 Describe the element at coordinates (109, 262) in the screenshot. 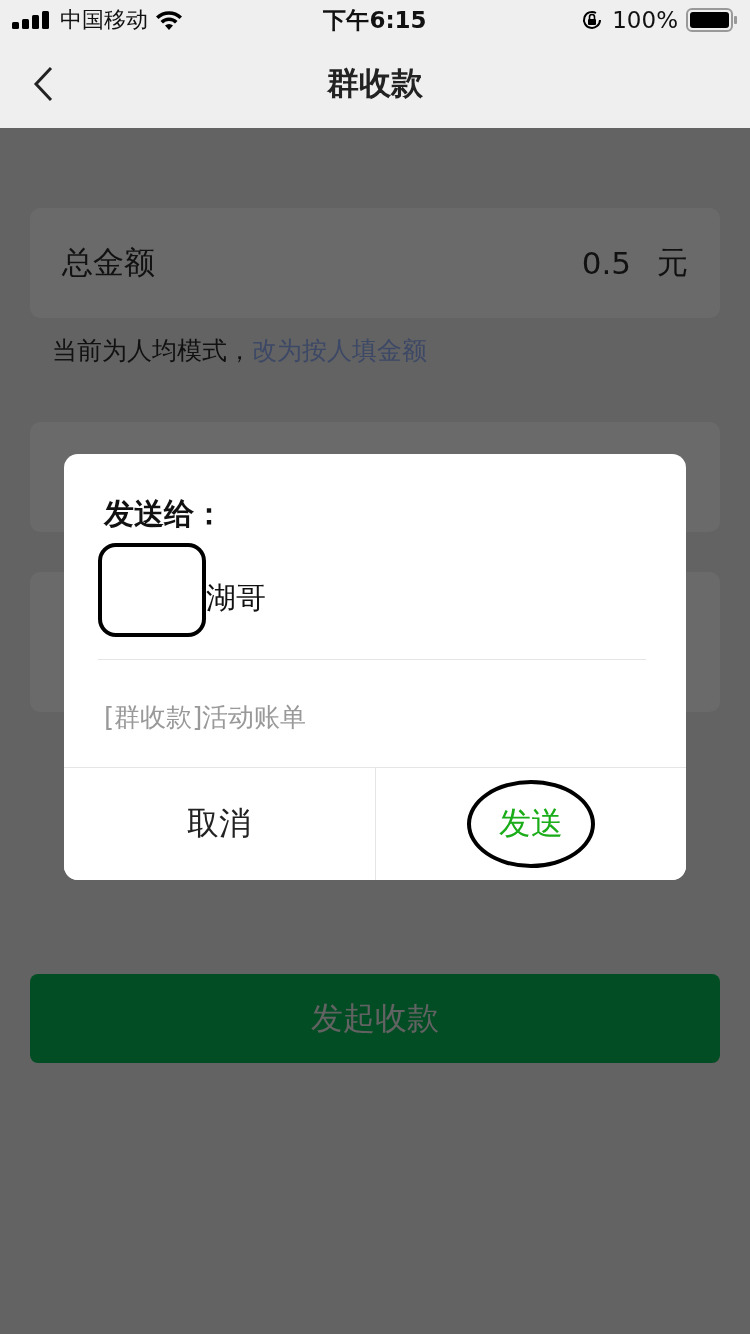

I see `amount-label: 总金额` at that location.